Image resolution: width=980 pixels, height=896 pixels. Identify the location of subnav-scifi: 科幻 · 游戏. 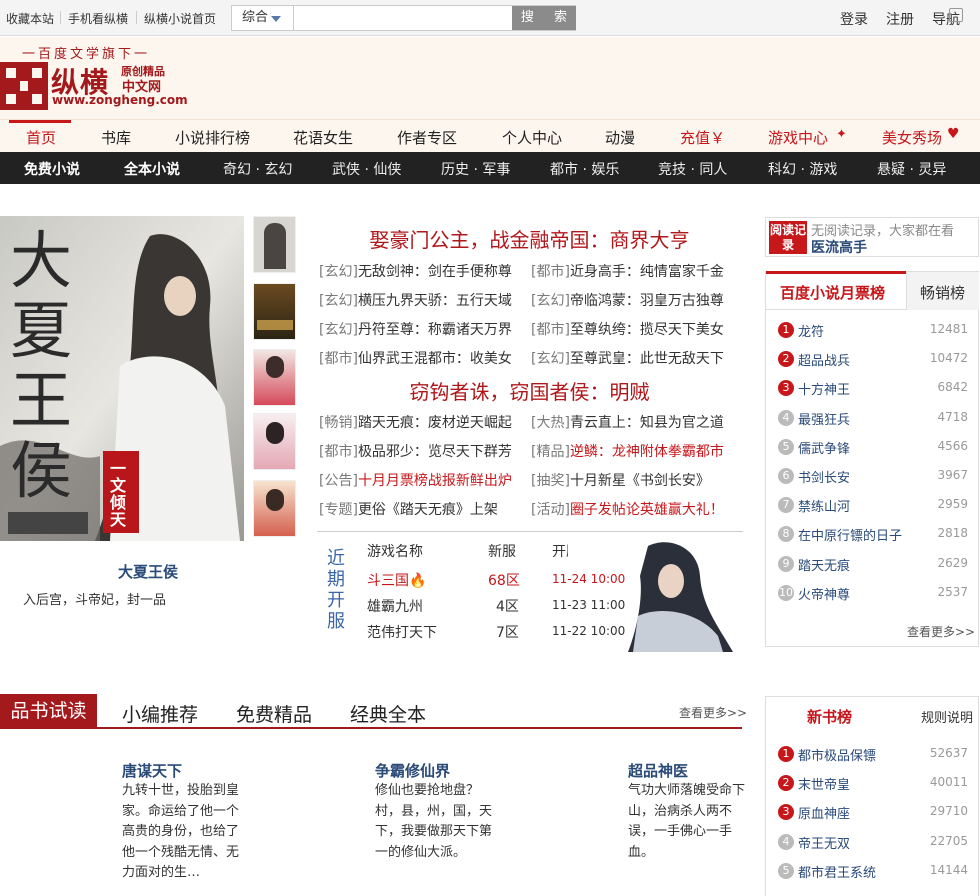
(802, 169).